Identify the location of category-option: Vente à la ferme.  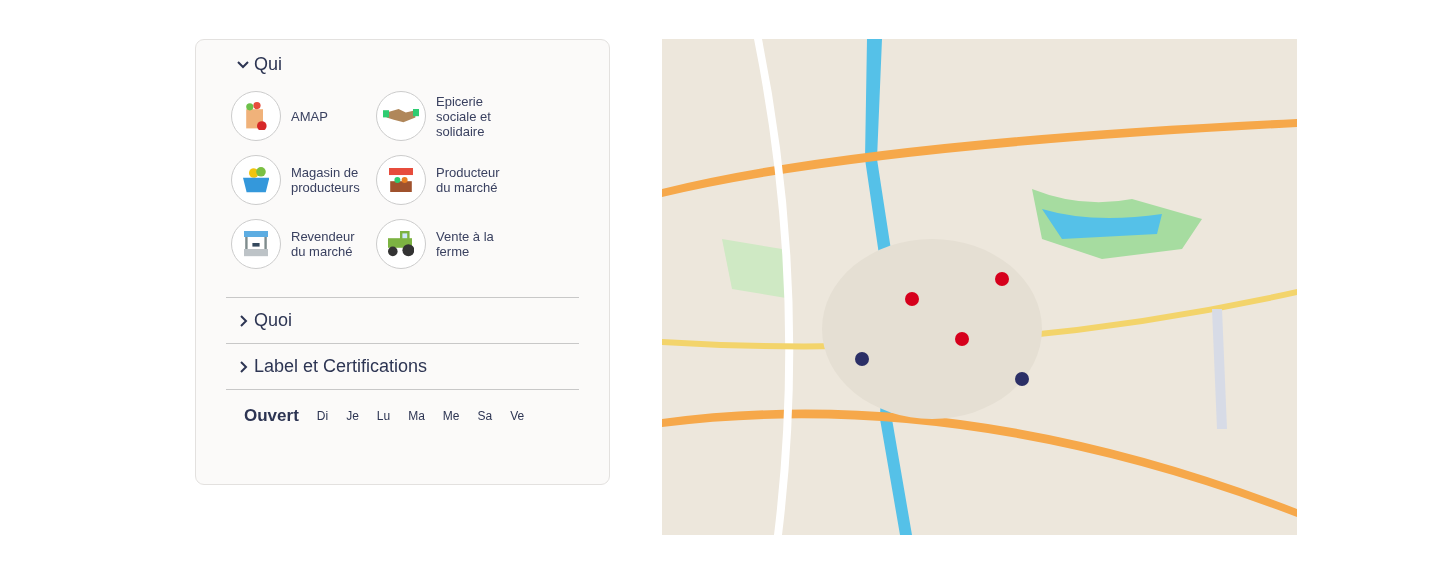
(448, 244).